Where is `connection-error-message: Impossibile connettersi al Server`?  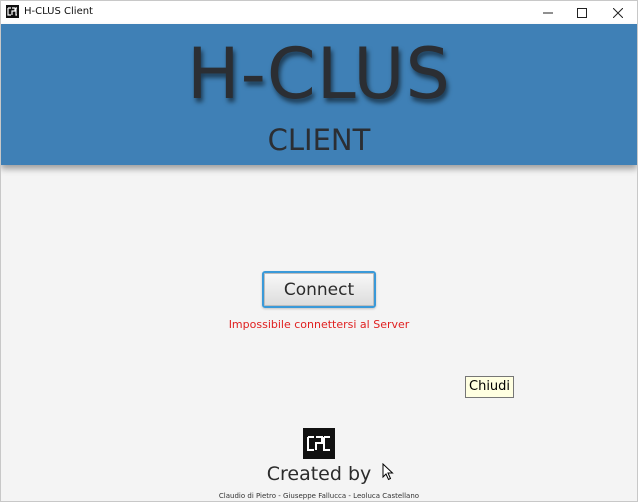 connection-error-message: Impossibile connettersi al Server is located at coordinates (319, 324).